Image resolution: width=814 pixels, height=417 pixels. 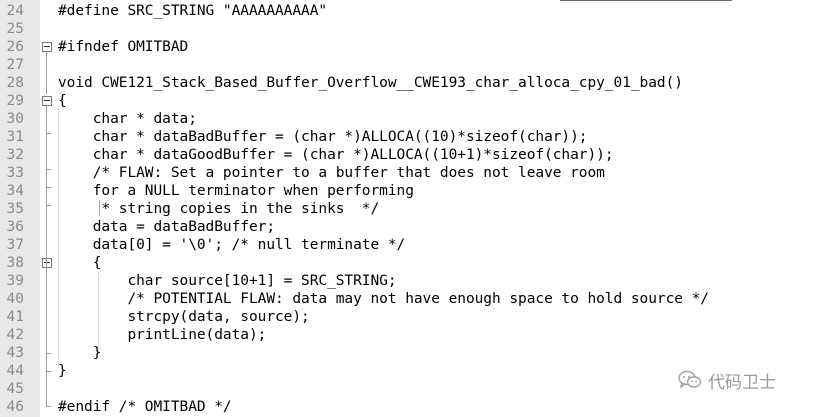 I want to click on code-line: 30 char * data;, so click(x=407, y=119).